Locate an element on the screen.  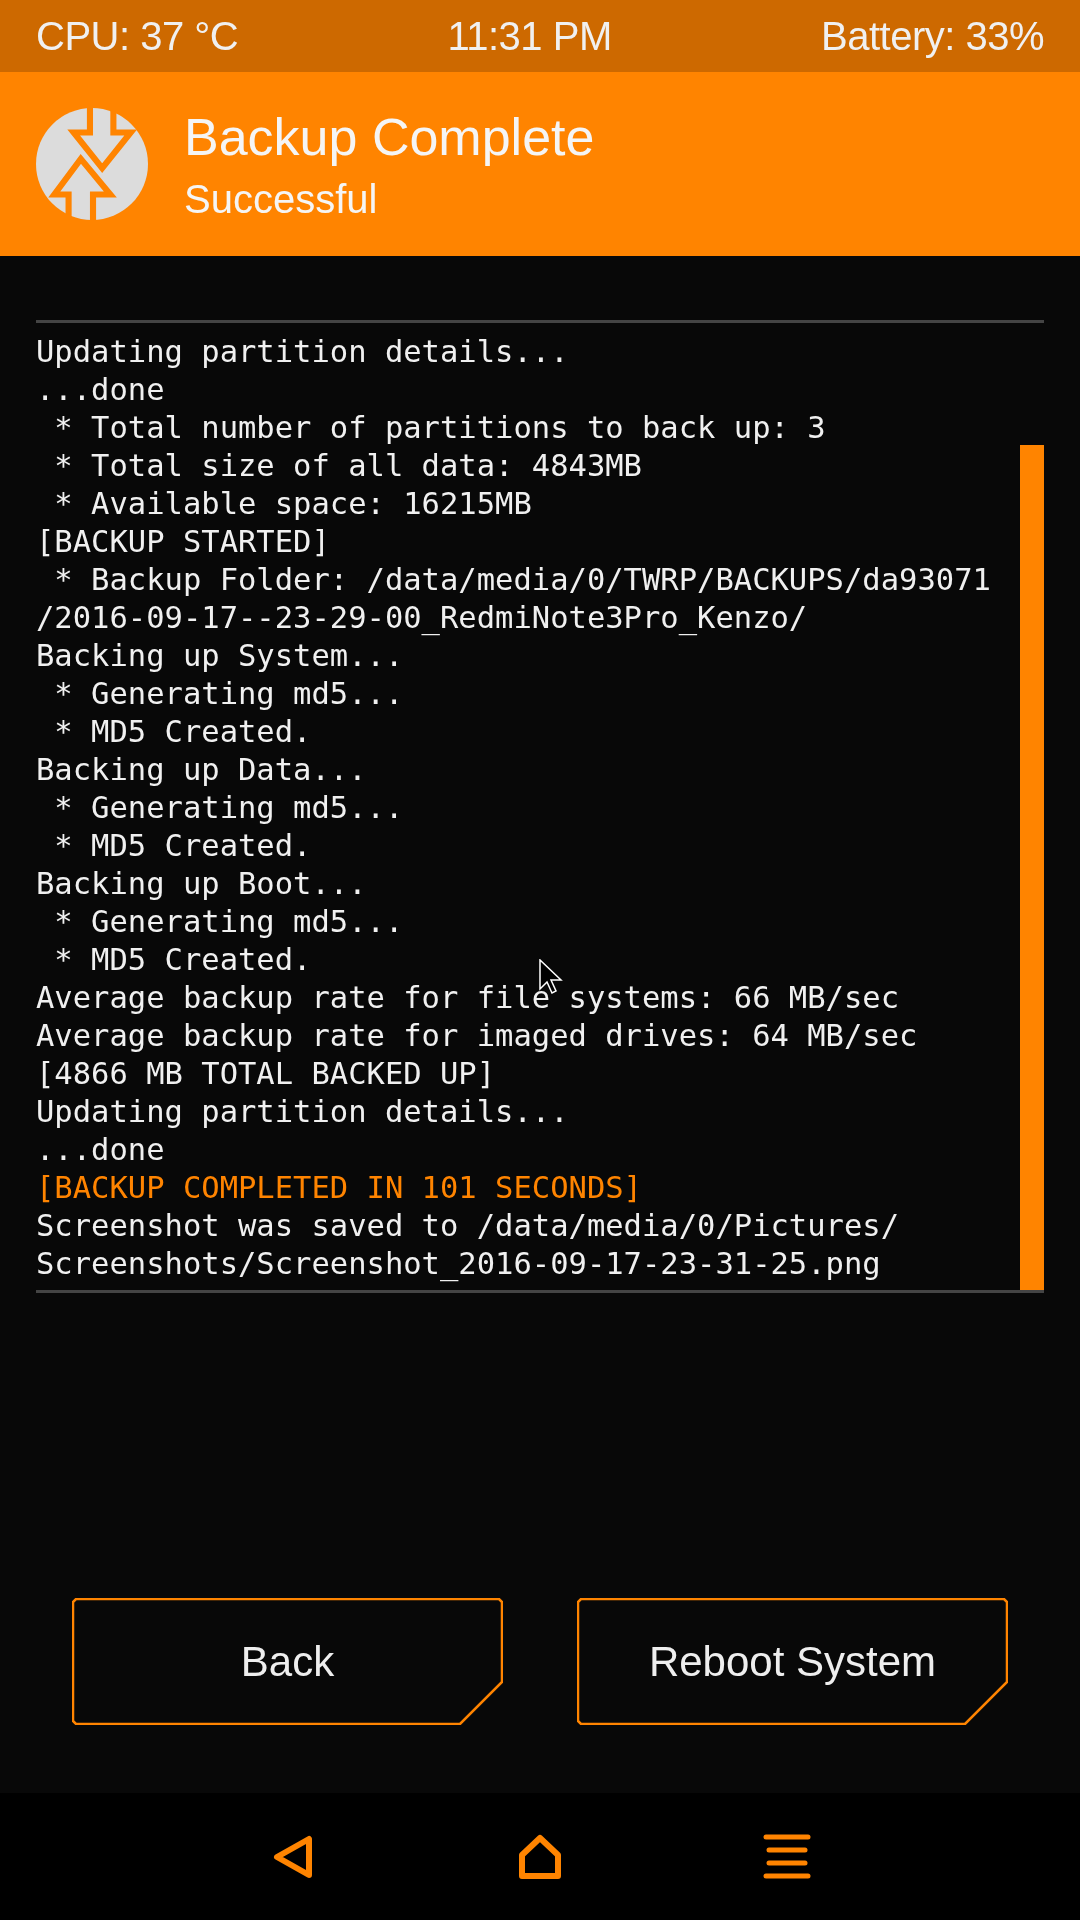
log-line: Average backup rate for imaged drives: 64 MB/sec is located at coordinates (477, 1036).